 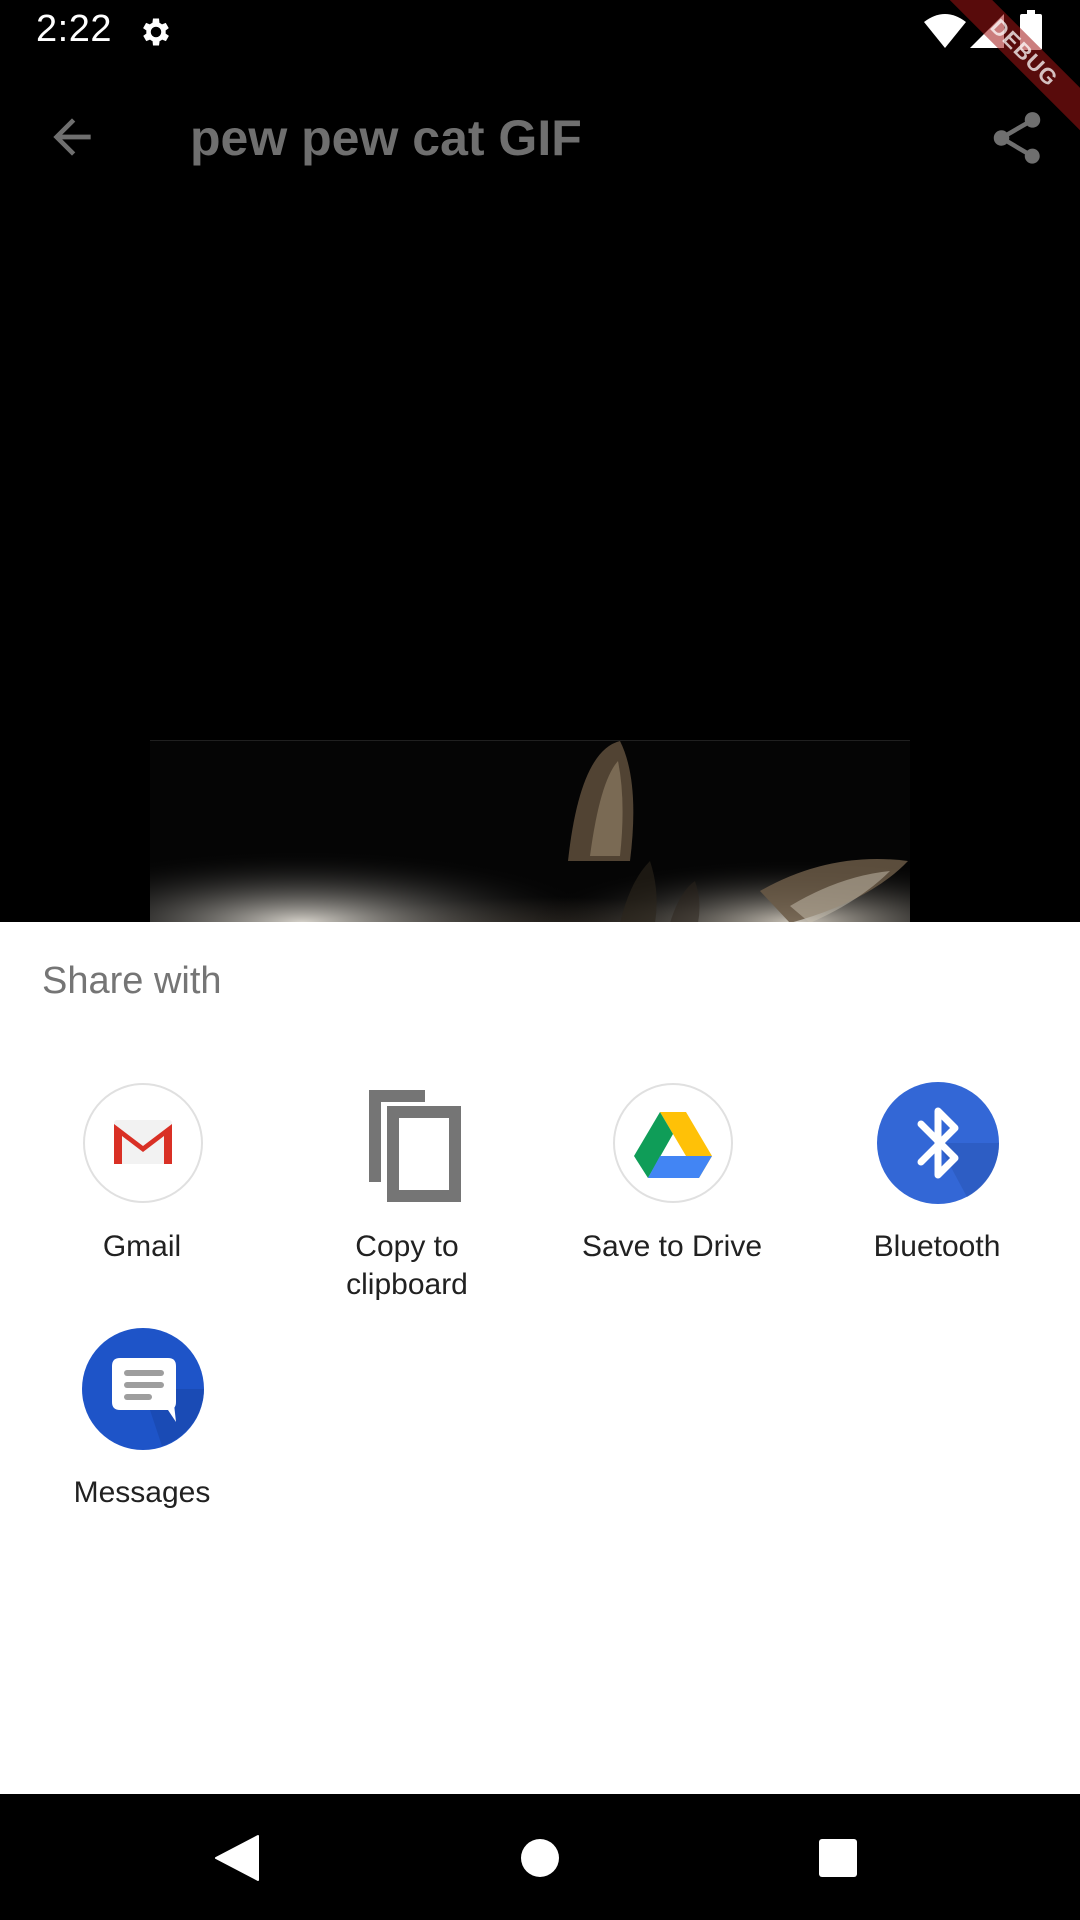 I want to click on share-target-label: Save to Drive, so click(x=672, y=1246).